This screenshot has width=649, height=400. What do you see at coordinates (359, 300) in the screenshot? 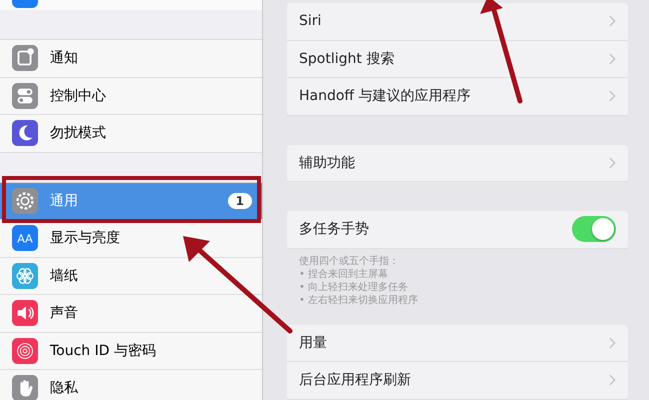
I see `footer-text: • 左右轻扫来切换应用程序` at bounding box center [359, 300].